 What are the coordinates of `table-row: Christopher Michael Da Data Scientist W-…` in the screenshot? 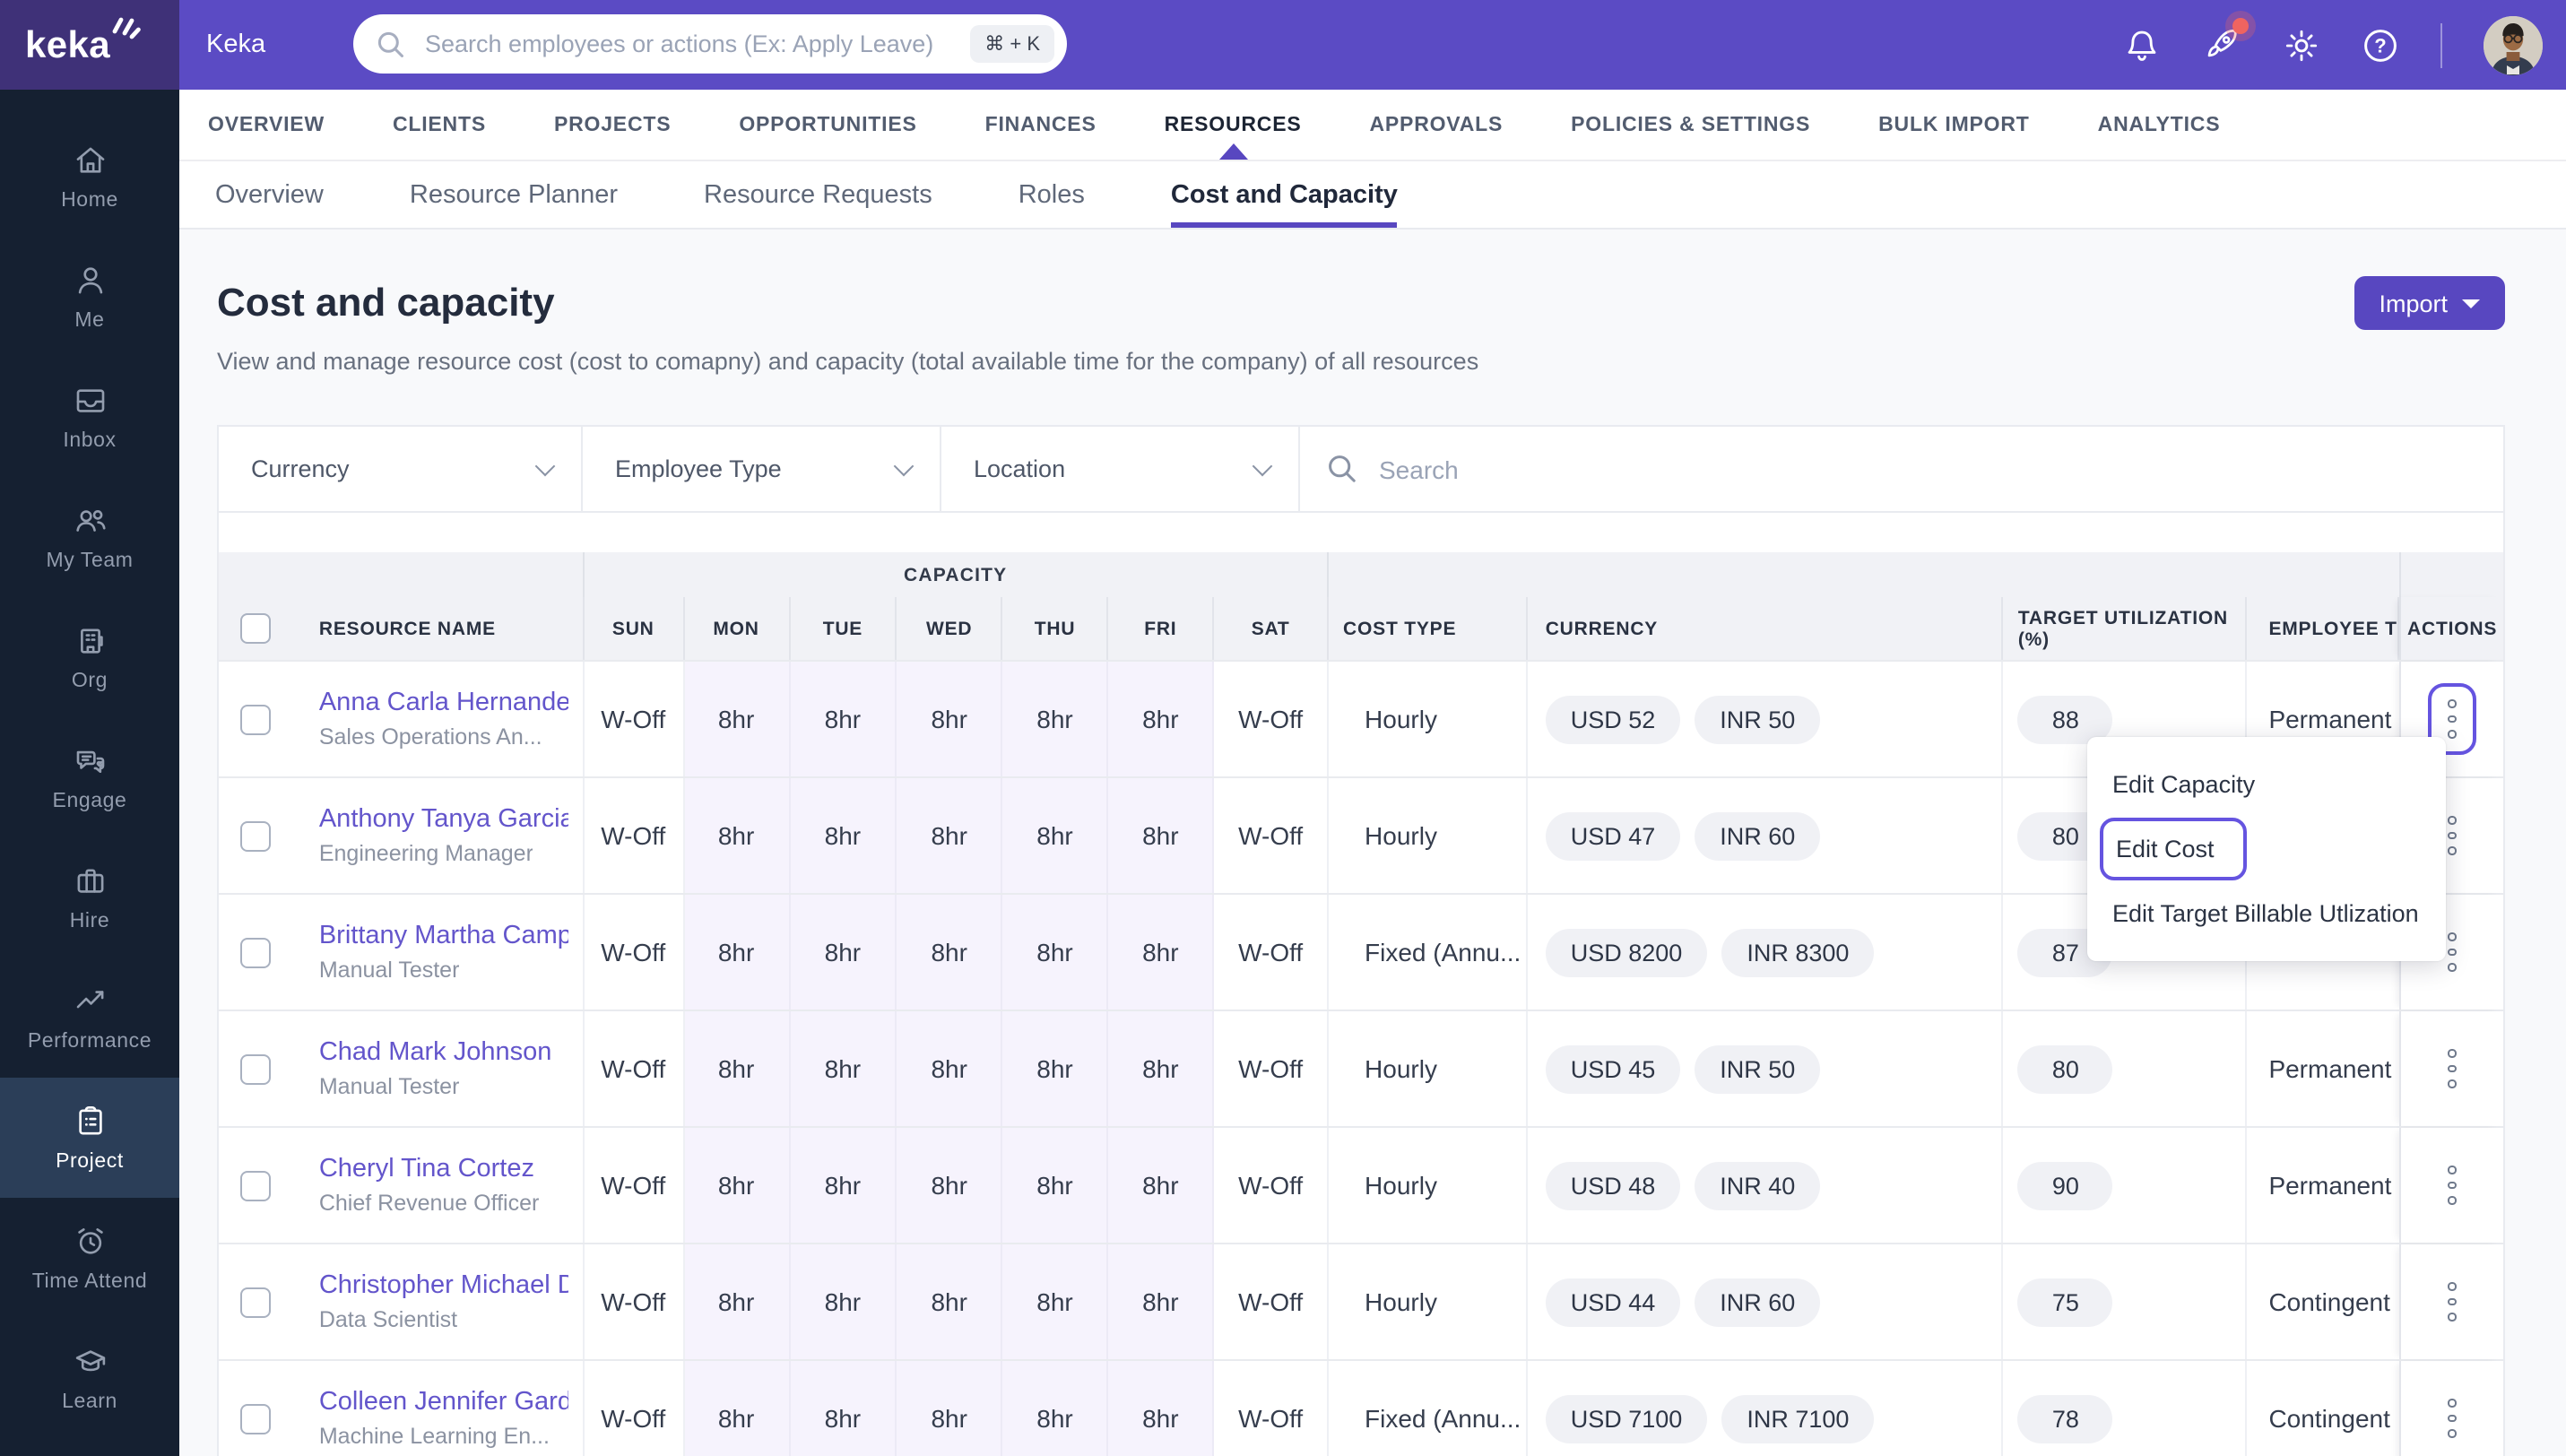 It's located at (1361, 1301).